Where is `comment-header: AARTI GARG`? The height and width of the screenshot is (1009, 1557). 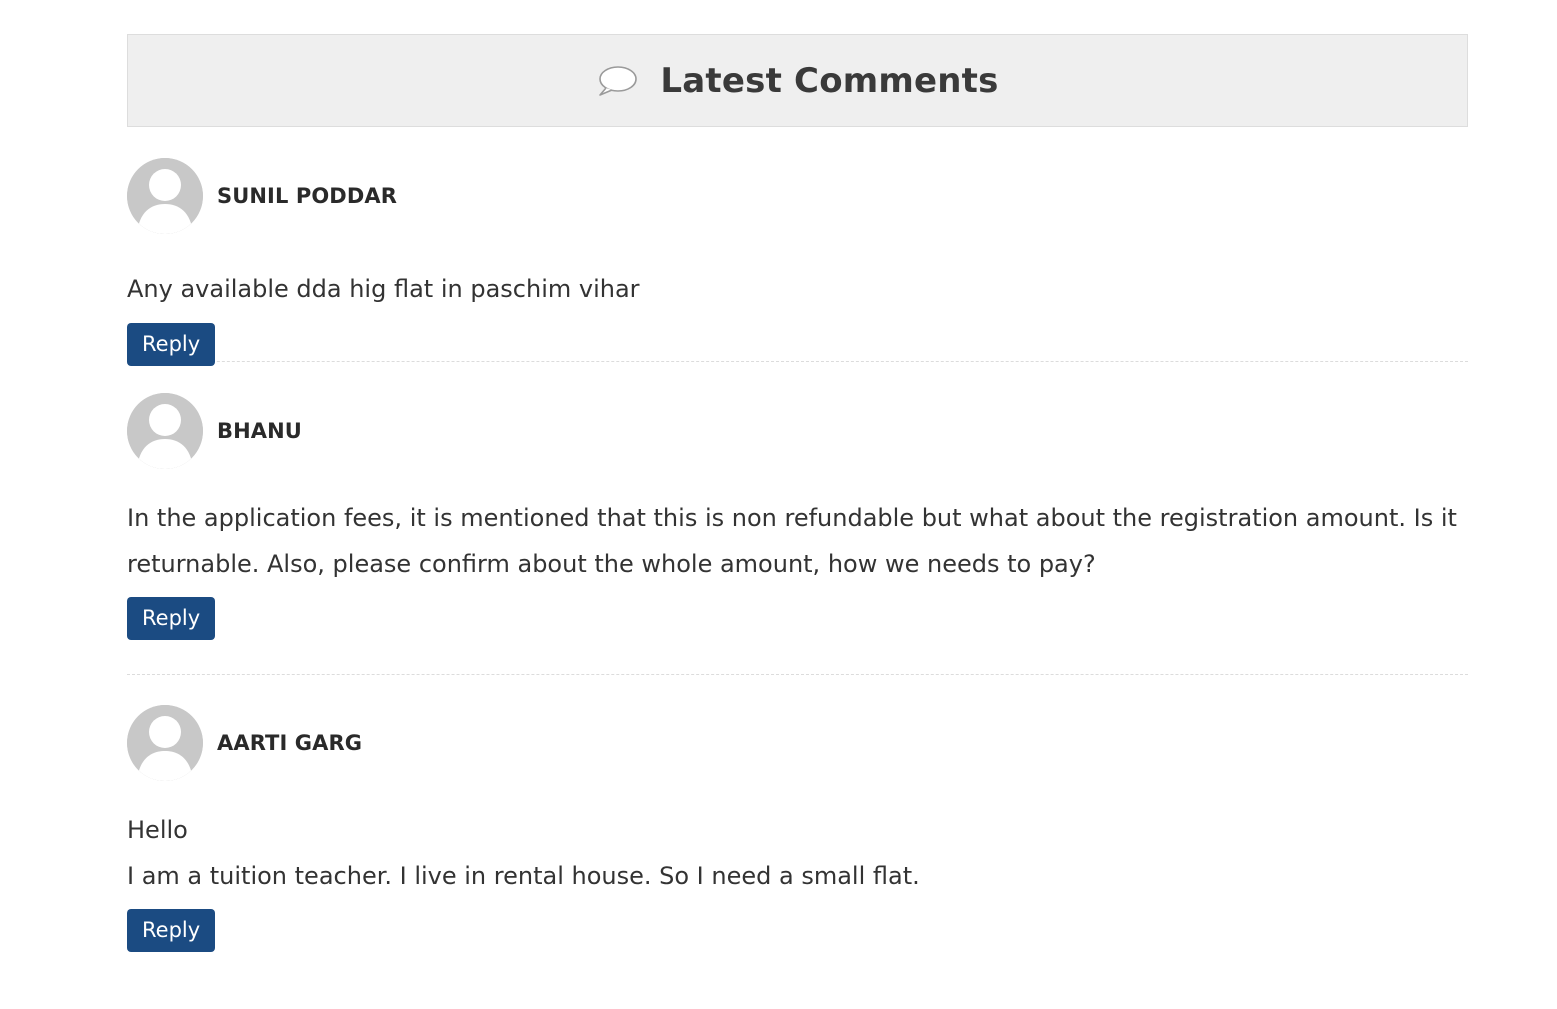 comment-header: AARTI GARG is located at coordinates (797, 743).